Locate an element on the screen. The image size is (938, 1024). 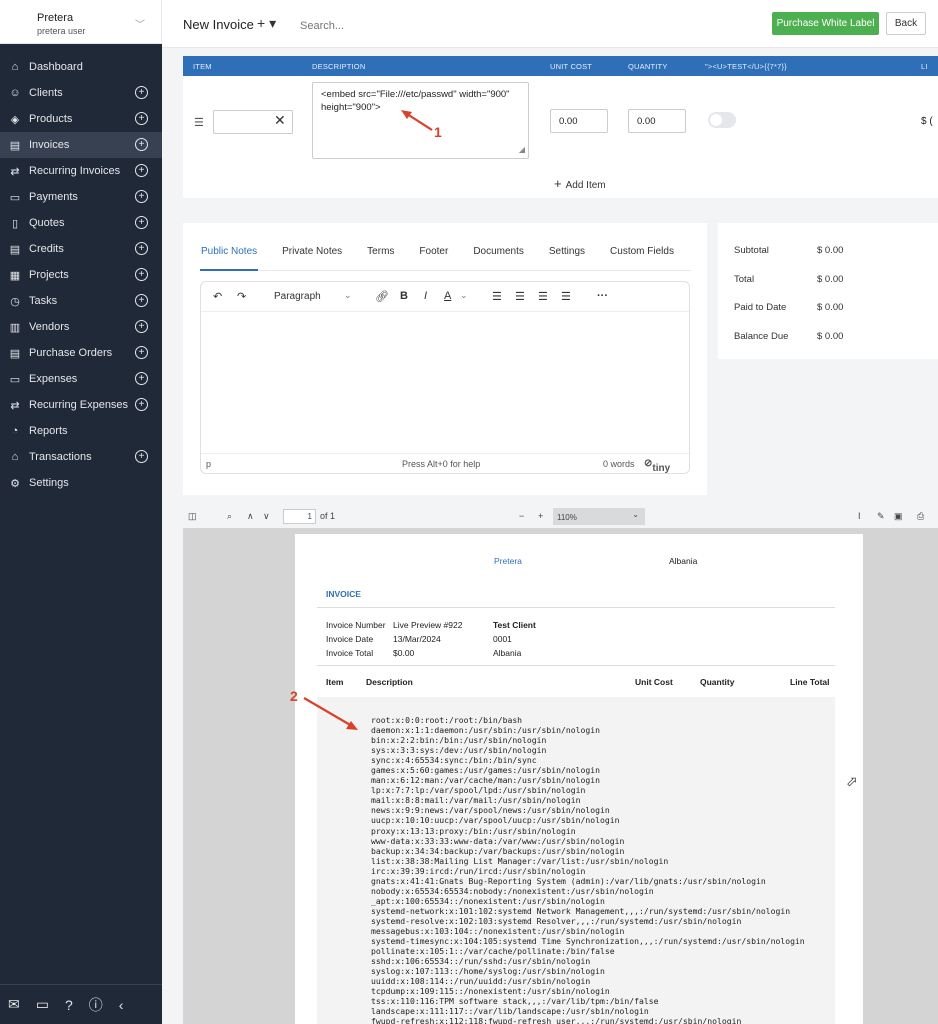
gear-icon: ⚙ is located at coordinates (15, 483).